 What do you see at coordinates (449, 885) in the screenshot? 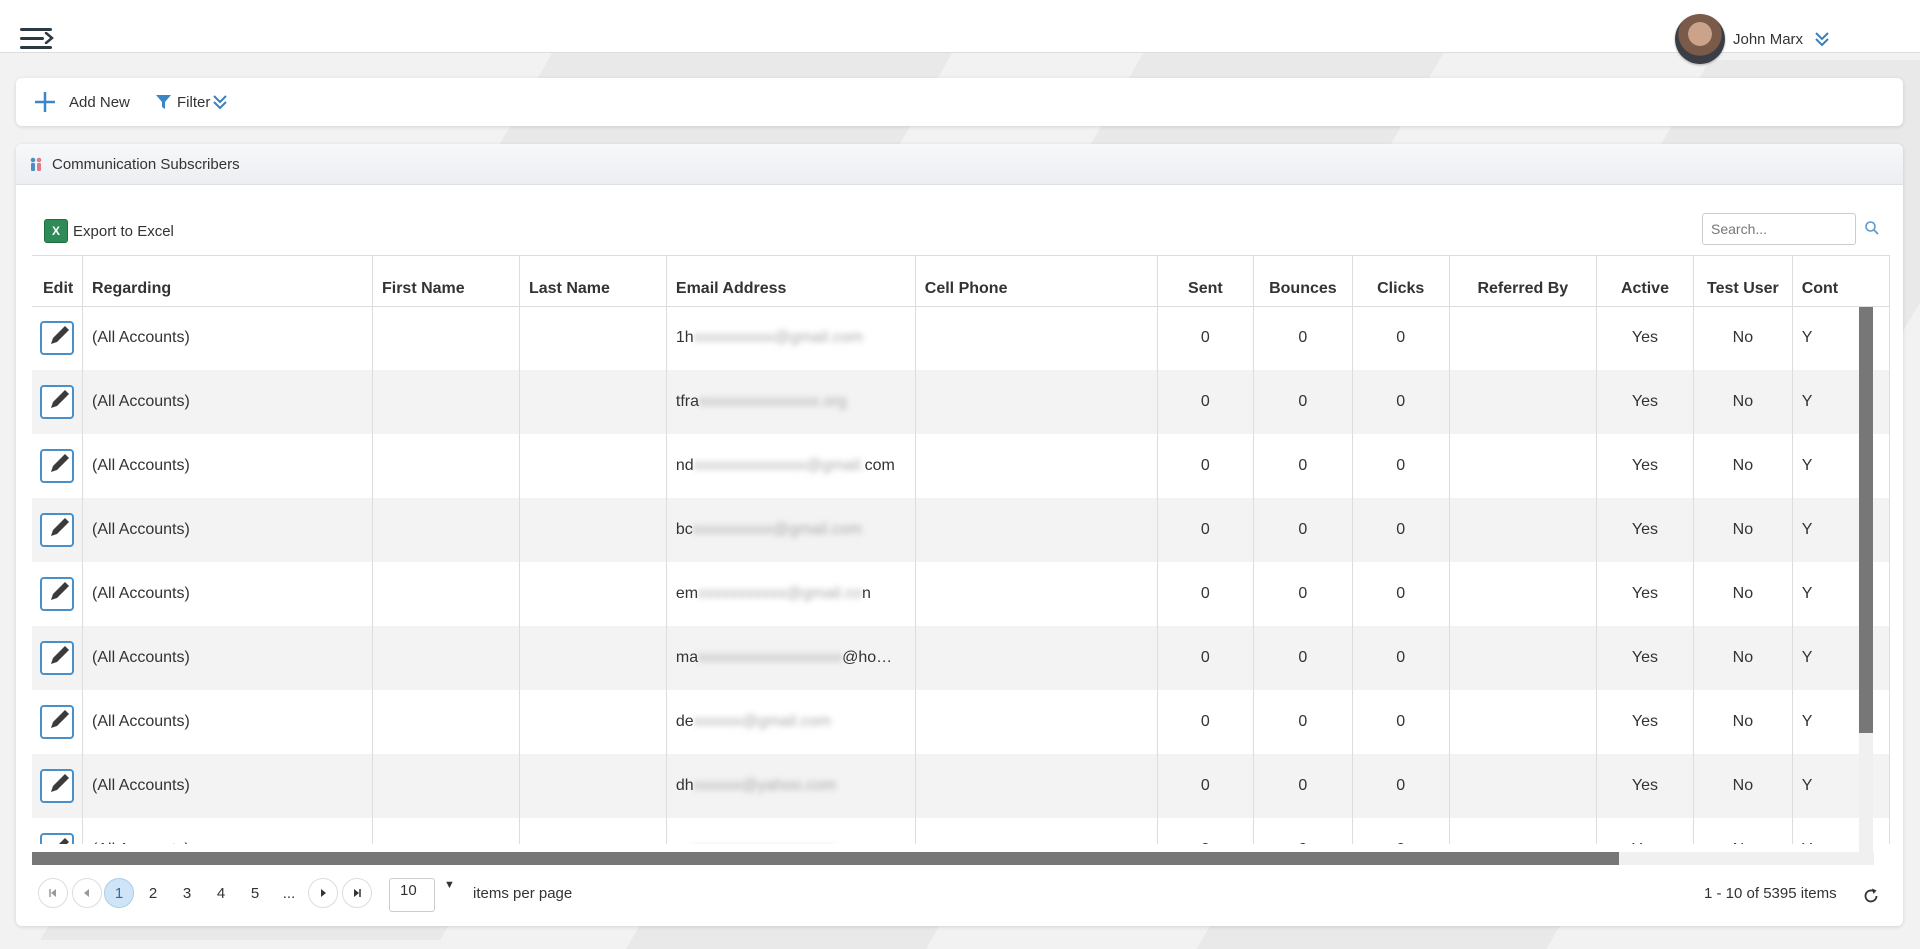
I see `page-size-dropdown-icon: ▼` at bounding box center [449, 885].